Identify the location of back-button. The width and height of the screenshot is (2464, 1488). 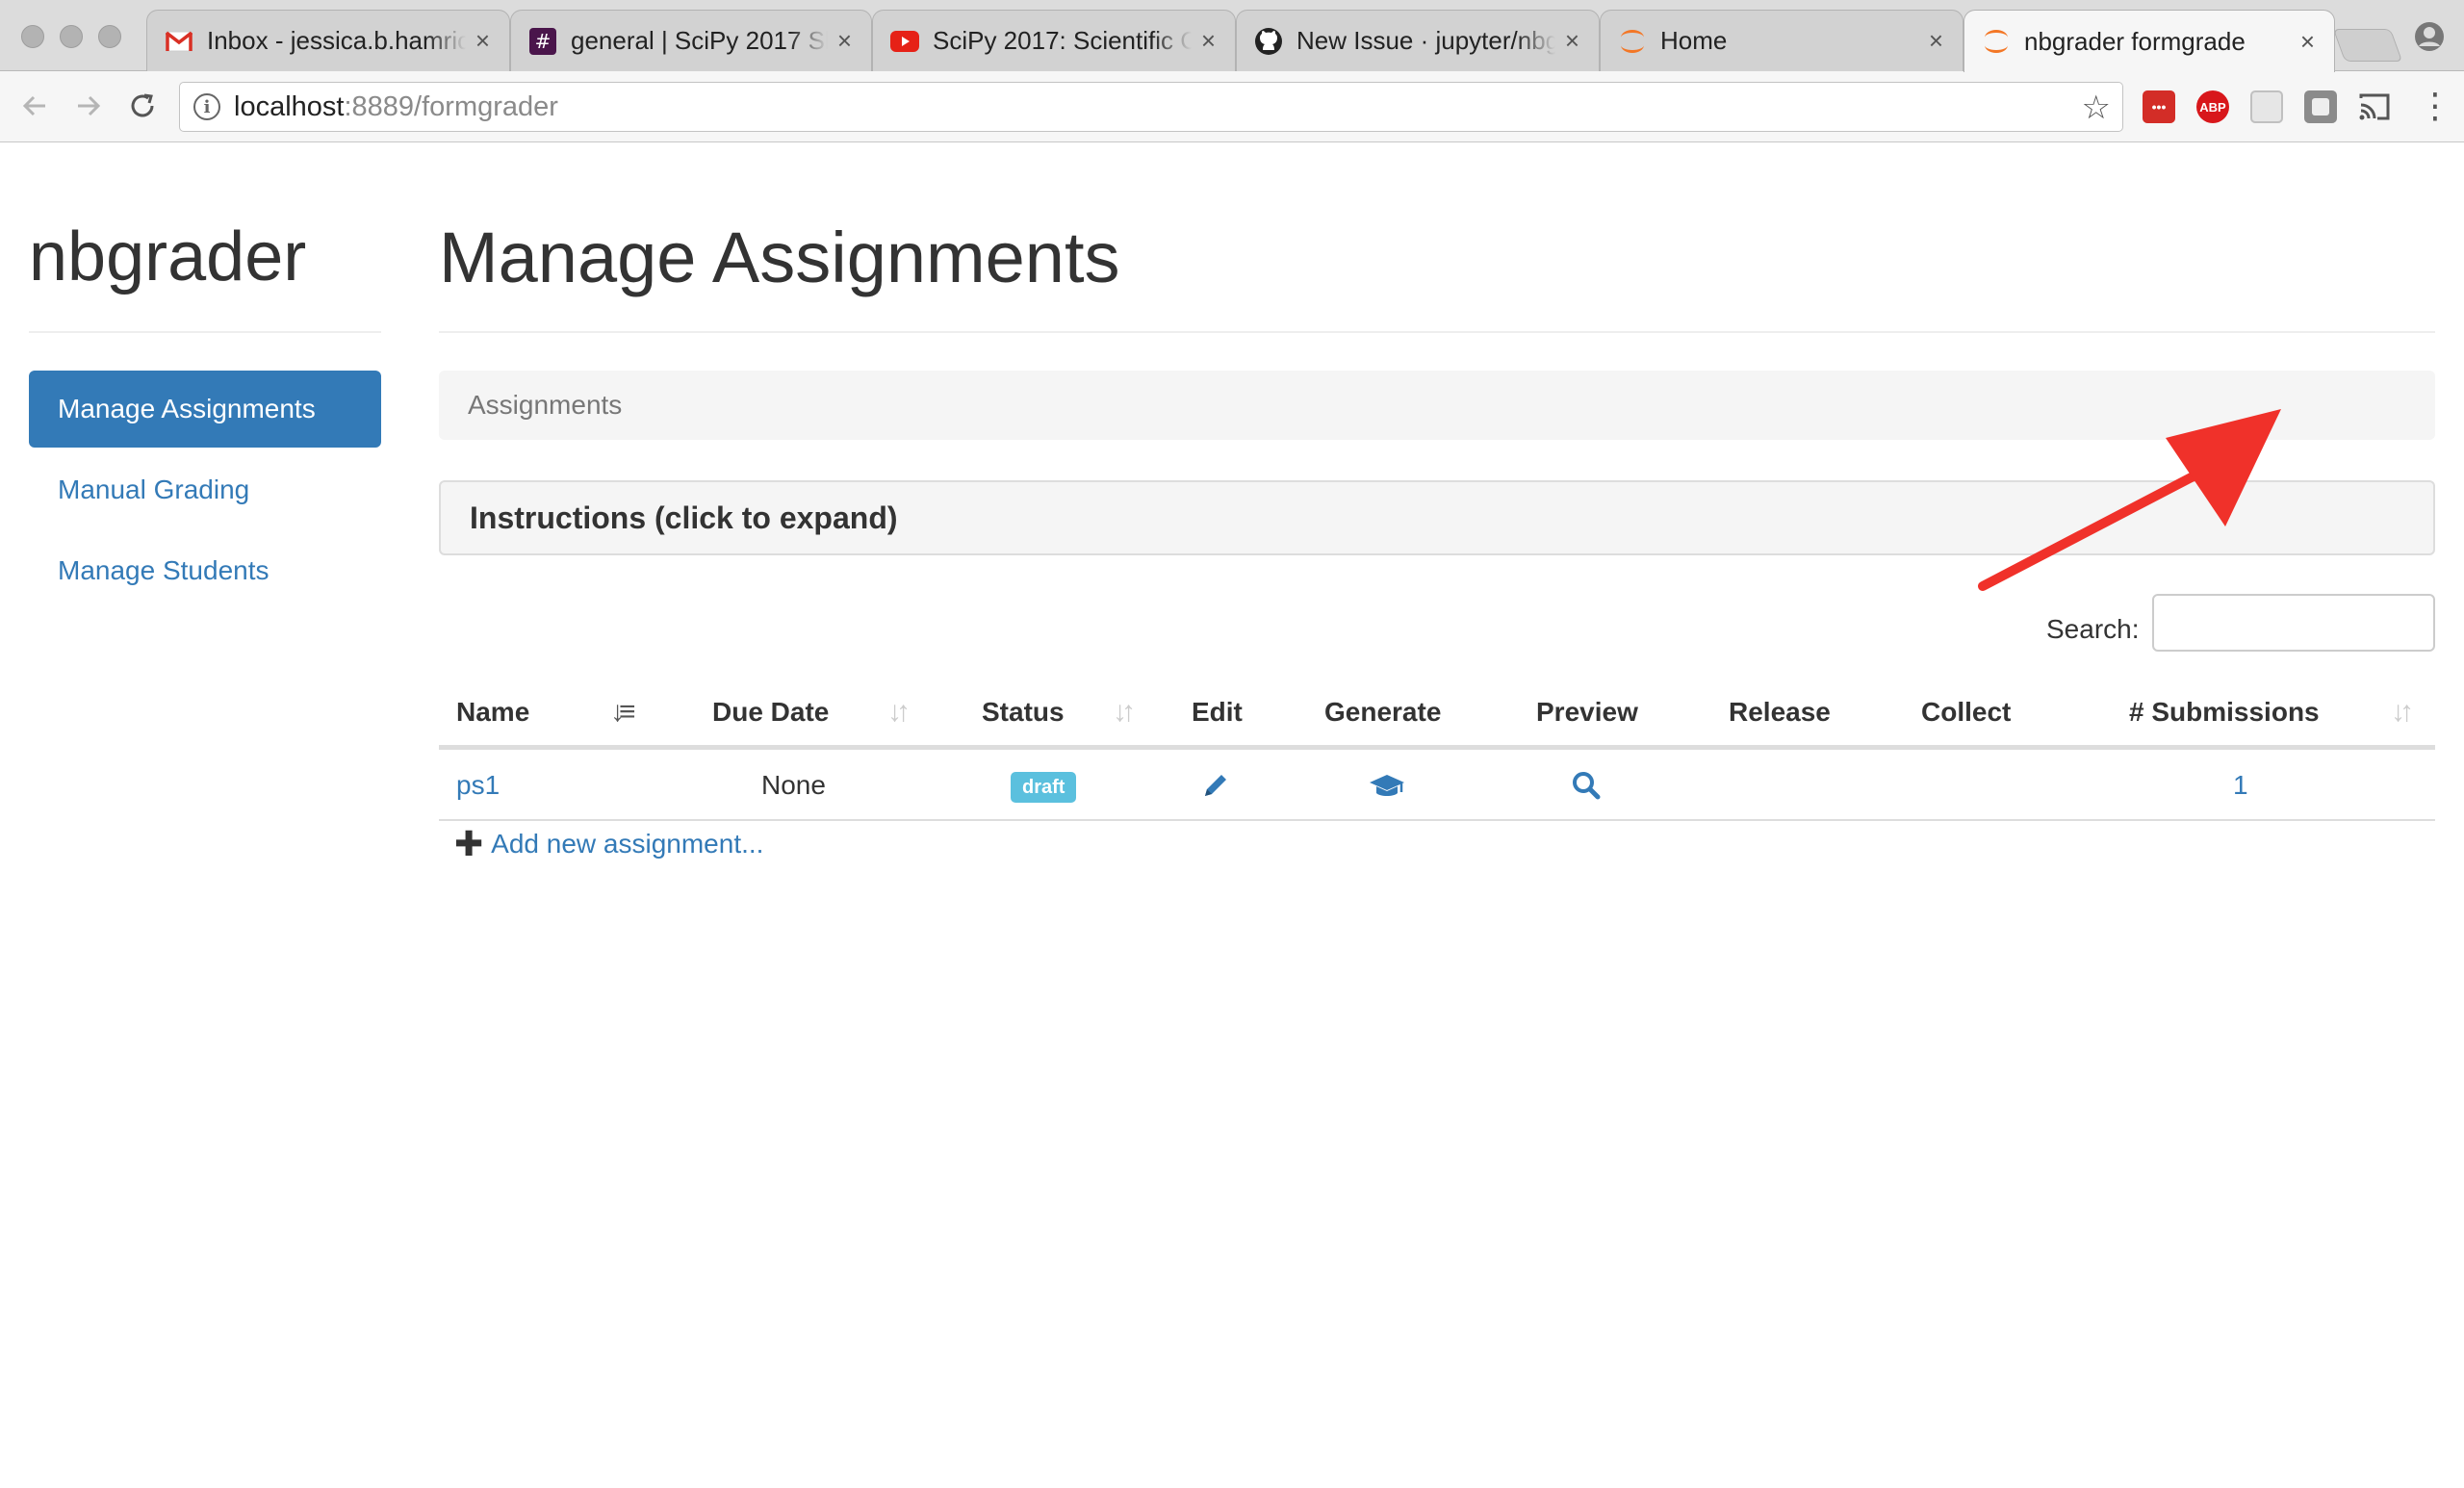
(34, 106).